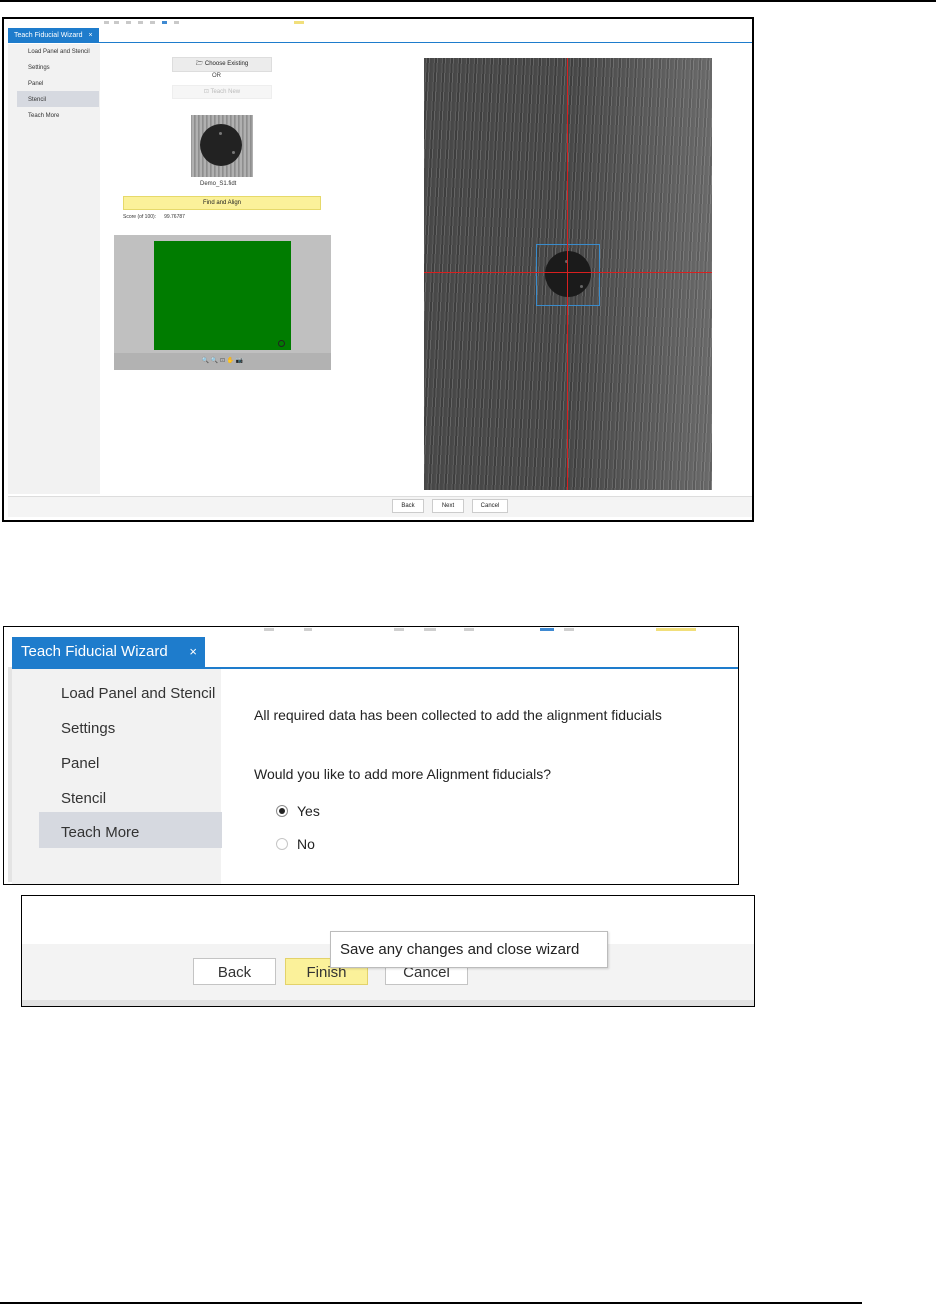 This screenshot has width=936, height=1305. I want to click on choose-existing-button: 🗁 Choose Existing, so click(222, 64).